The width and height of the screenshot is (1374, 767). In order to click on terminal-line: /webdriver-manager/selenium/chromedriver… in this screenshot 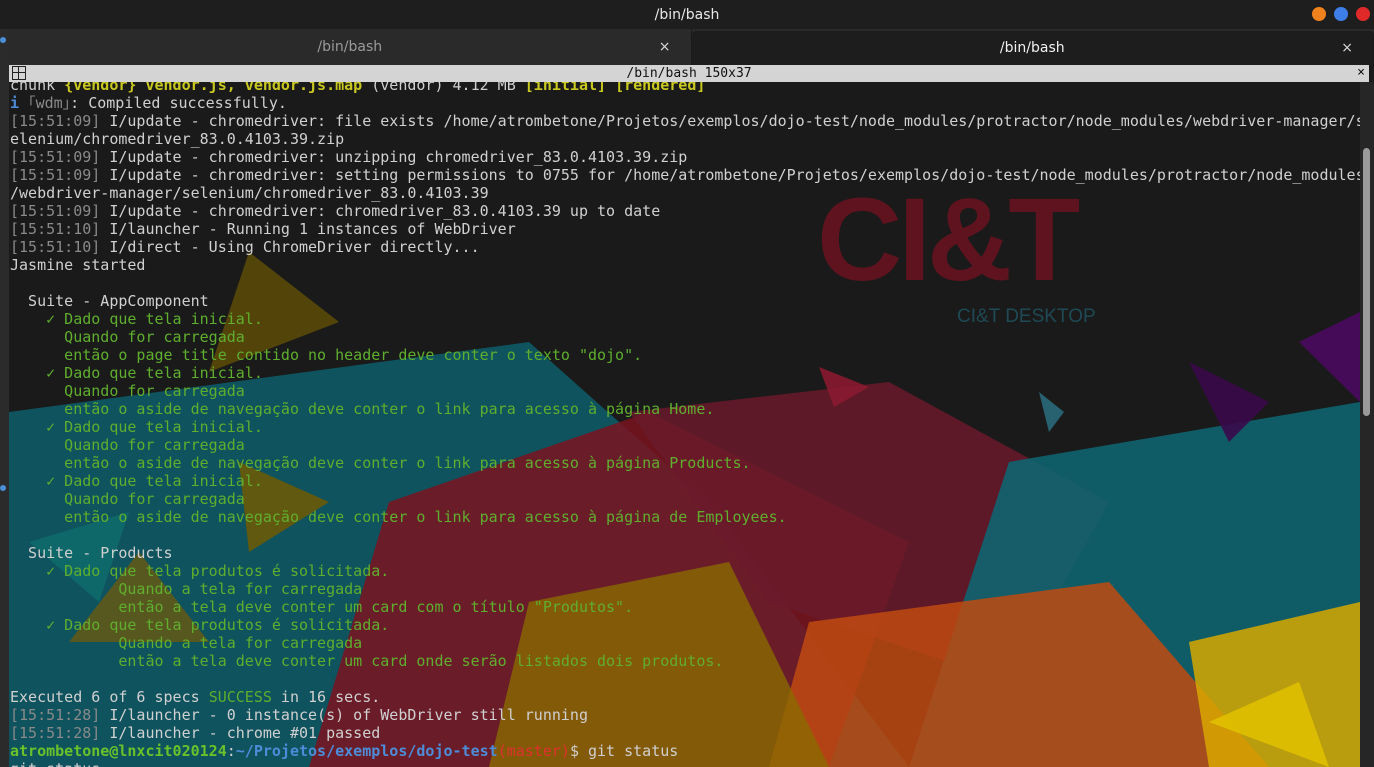, I will do `click(685, 193)`.